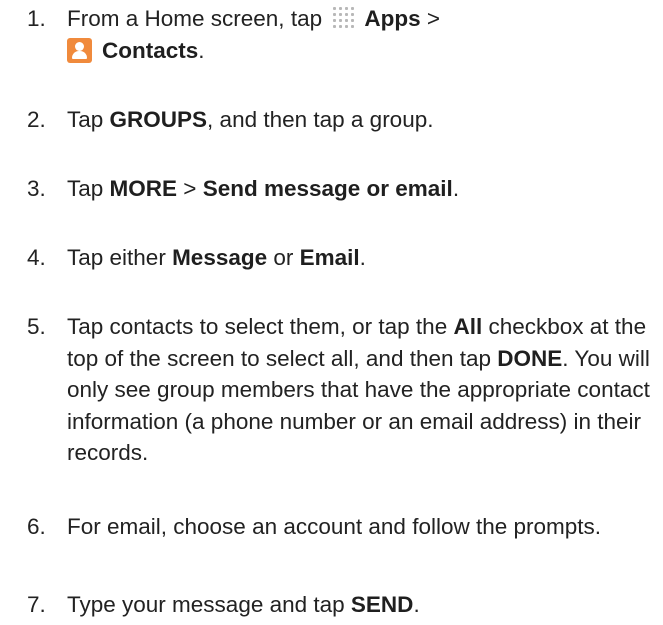 This screenshot has width=663, height=625. What do you see at coordinates (250, 119) in the screenshot?
I see `step-text: Tap GROUPS, and then tap a group.` at bounding box center [250, 119].